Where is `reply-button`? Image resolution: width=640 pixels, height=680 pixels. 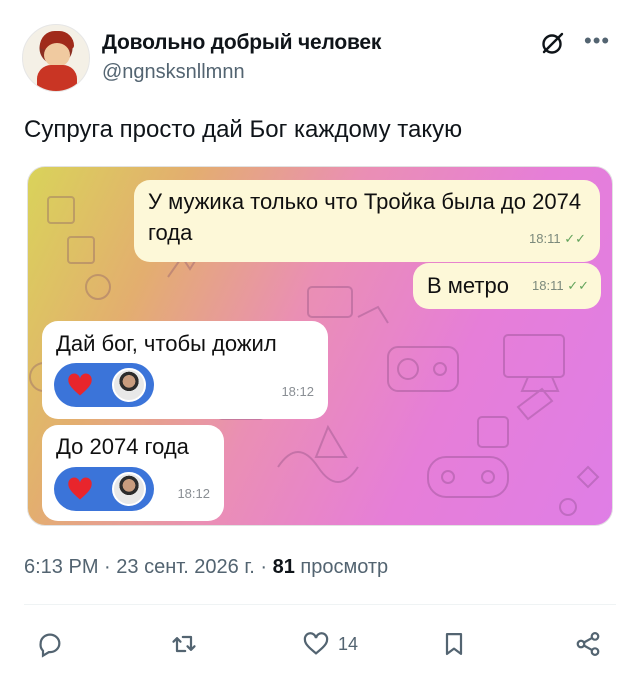 reply-button is located at coordinates (50, 644).